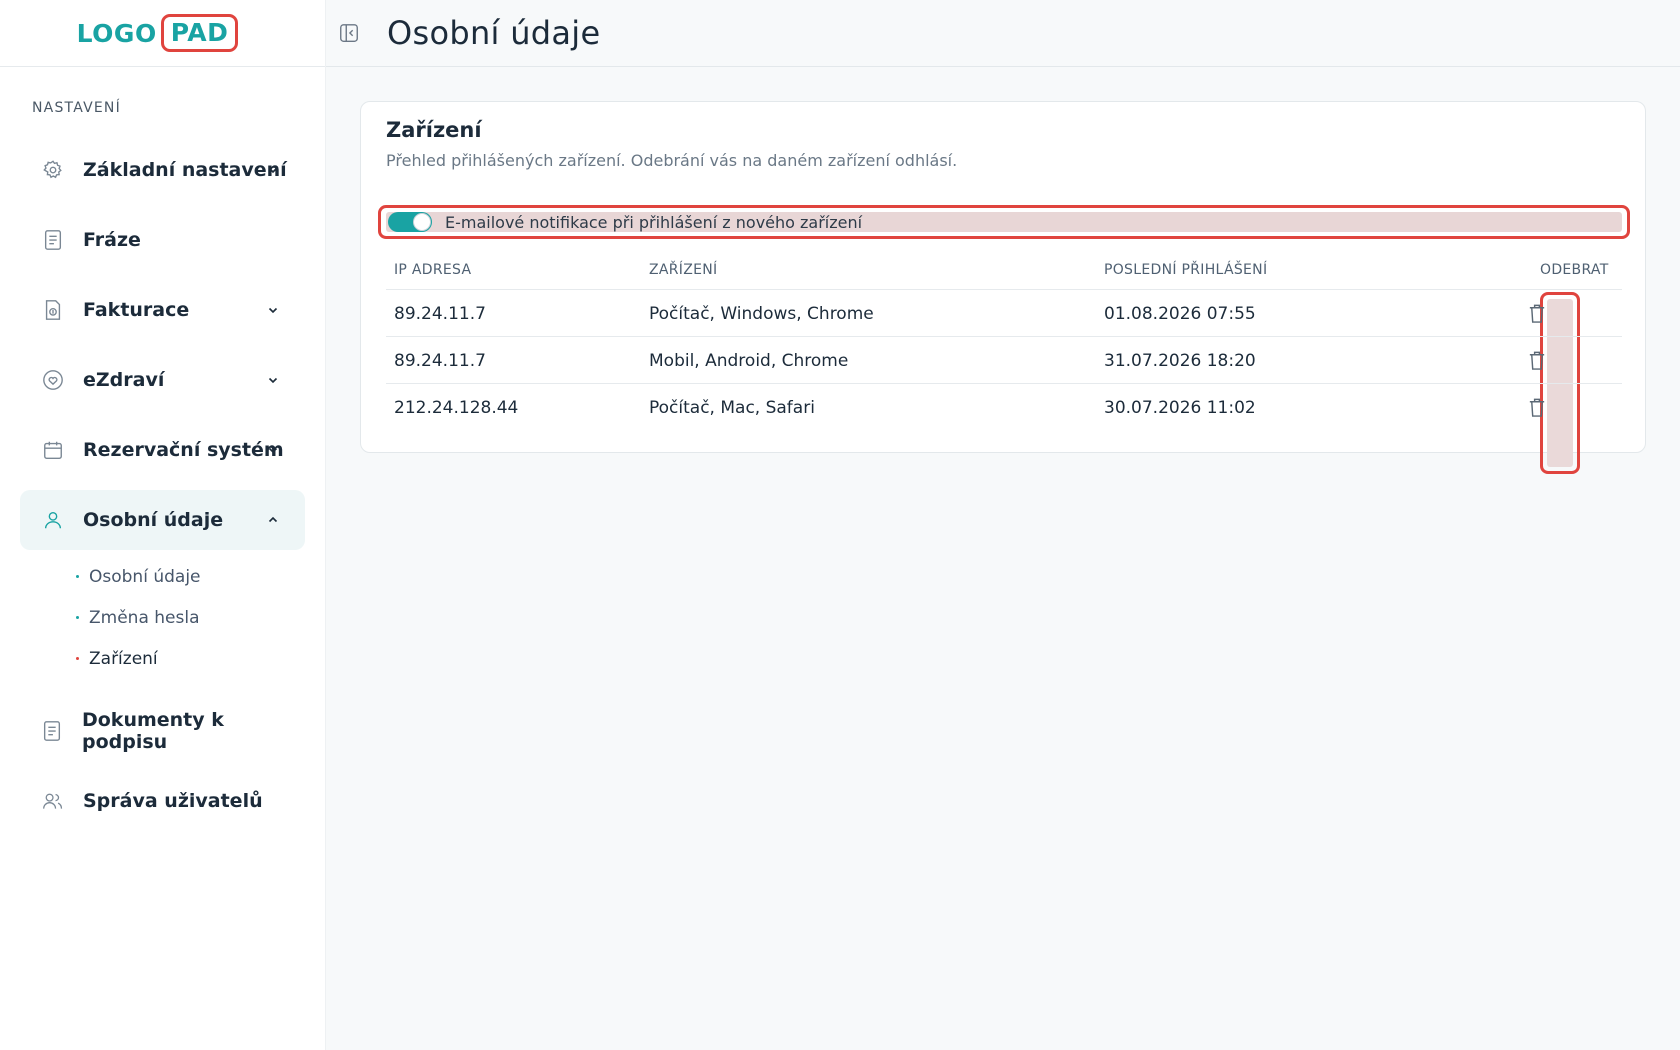  What do you see at coordinates (349, 33) in the screenshot?
I see `sidebar-collapse-icon` at bounding box center [349, 33].